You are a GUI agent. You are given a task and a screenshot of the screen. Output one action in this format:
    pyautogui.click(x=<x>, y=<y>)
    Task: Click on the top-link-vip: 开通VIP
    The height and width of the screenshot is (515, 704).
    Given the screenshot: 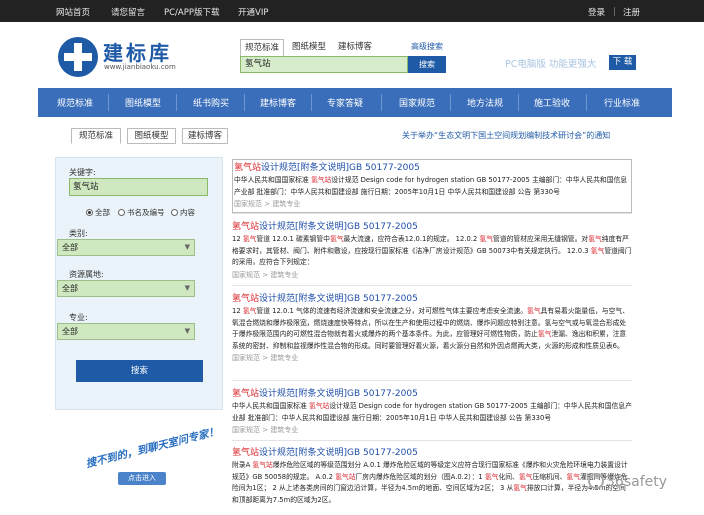 What is the action you would take?
    pyautogui.click(x=253, y=12)
    